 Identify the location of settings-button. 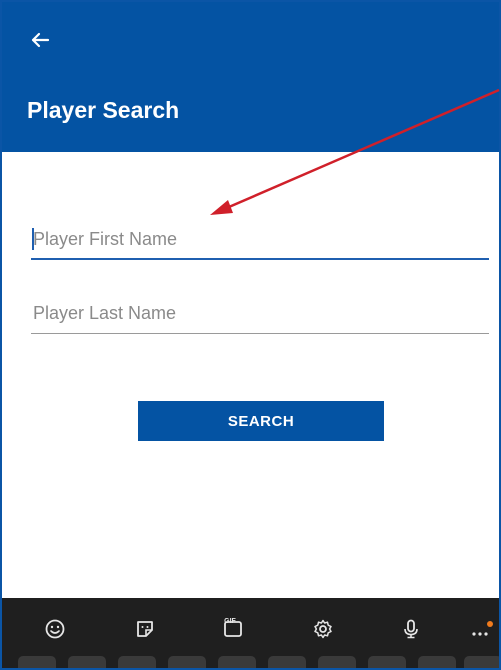
(323, 629).